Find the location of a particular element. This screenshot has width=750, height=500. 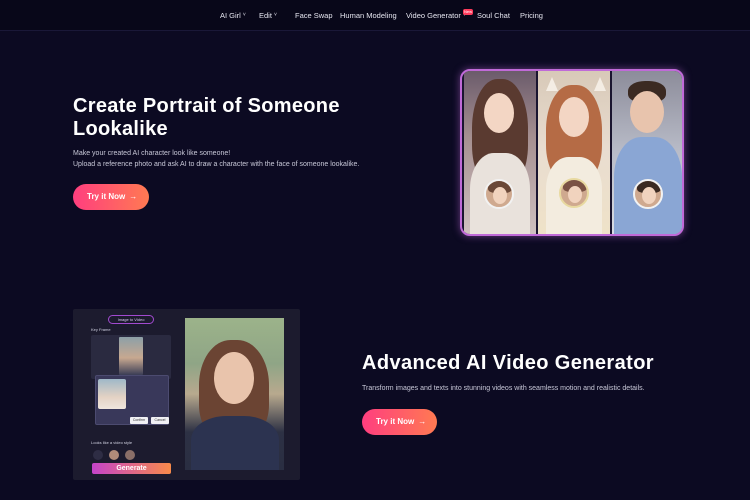

generated-video-preview is located at coordinates (234, 394).